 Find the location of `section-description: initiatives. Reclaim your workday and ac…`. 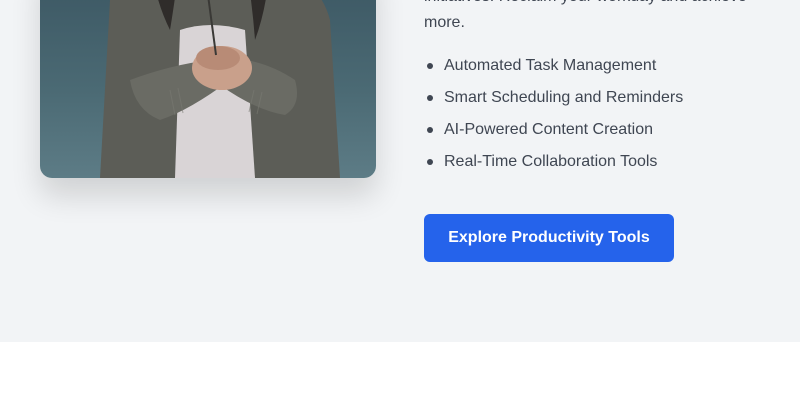

section-description: initiatives. Reclaim your workday and ac… is located at coordinates (585, 15).